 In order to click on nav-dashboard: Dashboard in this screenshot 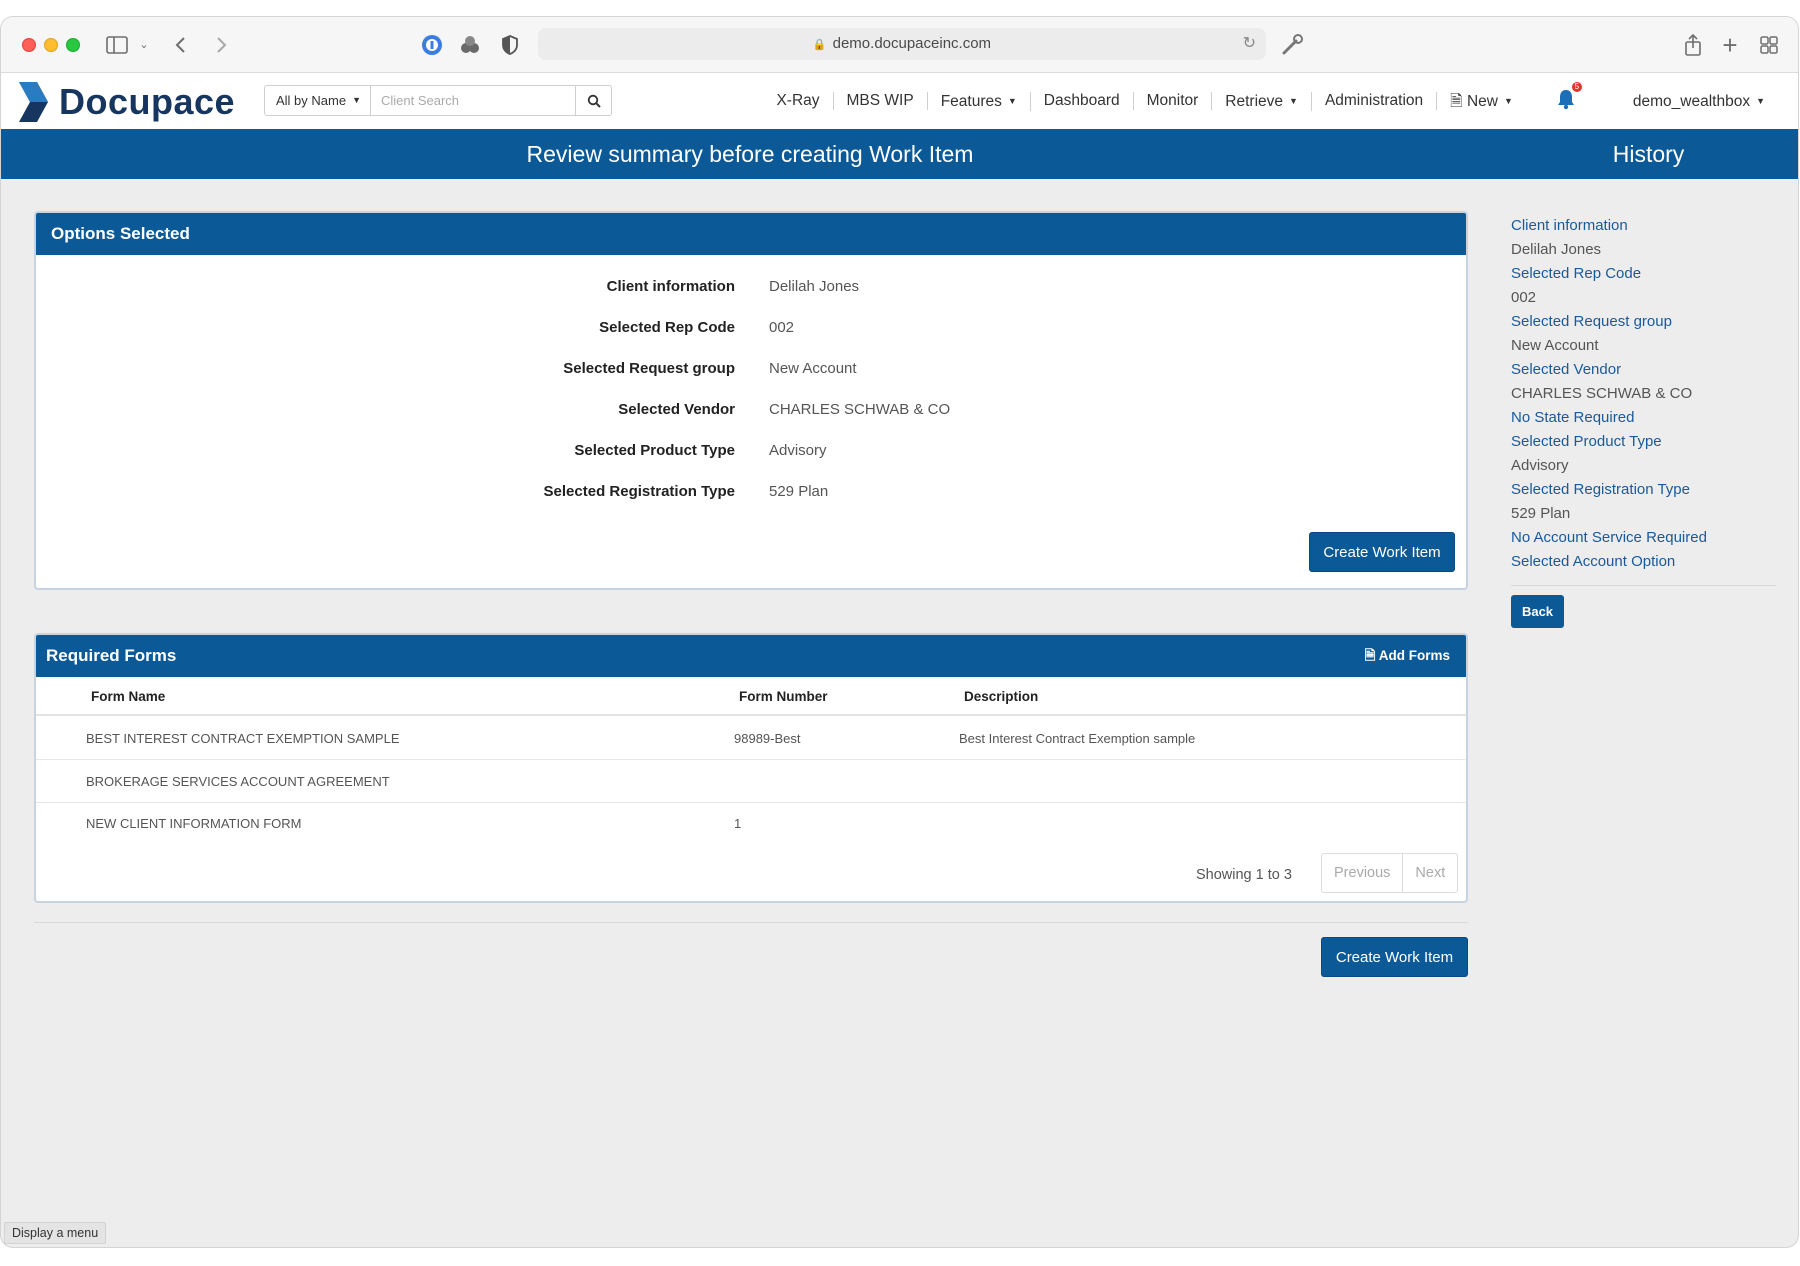, I will do `click(1082, 101)`.